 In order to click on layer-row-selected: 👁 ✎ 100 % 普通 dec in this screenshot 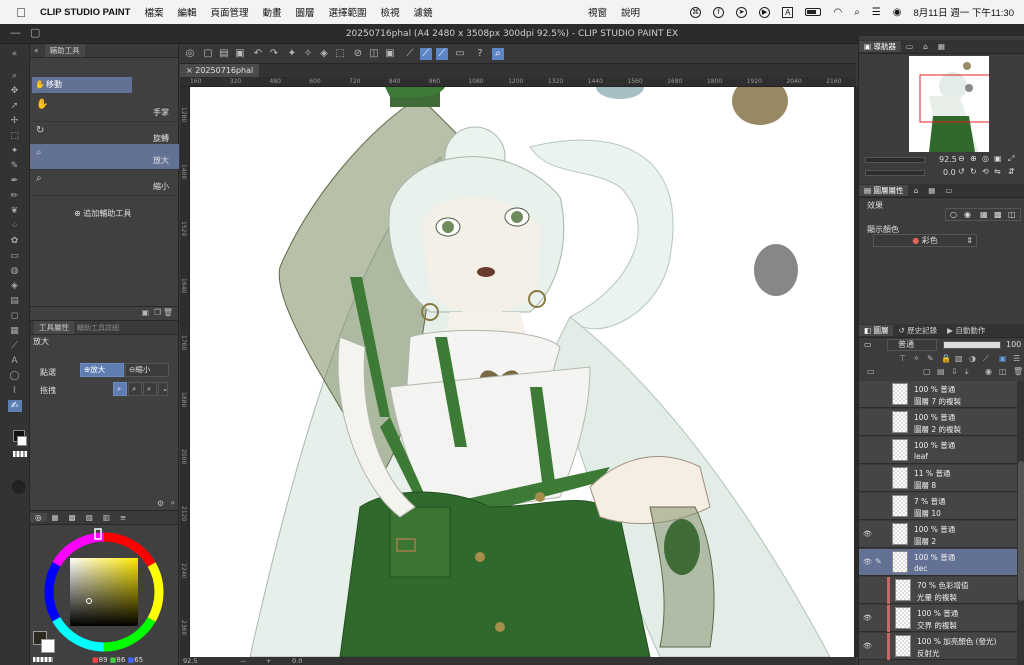, I will do `click(938, 562)`.